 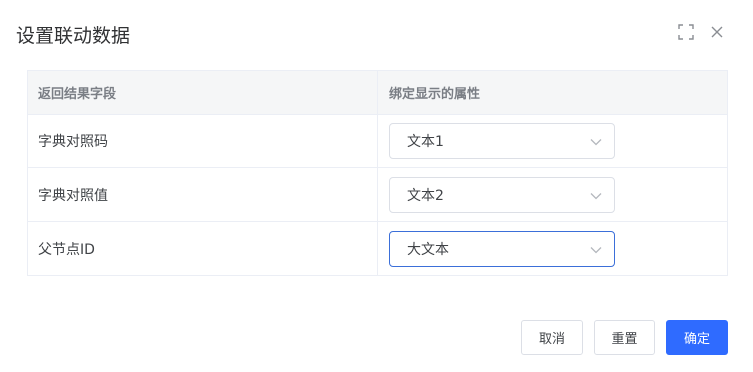 I want to click on header-return-field: 返回结果字段, so click(x=203, y=92).